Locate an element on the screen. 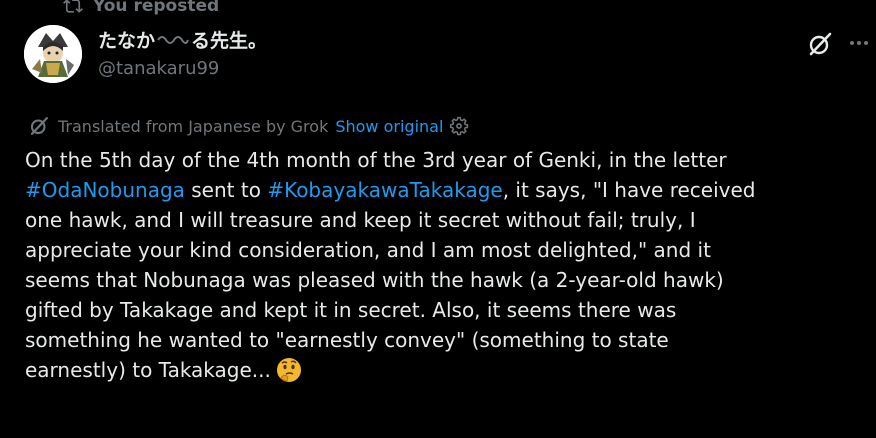 Image resolution: width=876 pixels, height=438 pixels. repost-label: You reposted is located at coordinates (156, 8).